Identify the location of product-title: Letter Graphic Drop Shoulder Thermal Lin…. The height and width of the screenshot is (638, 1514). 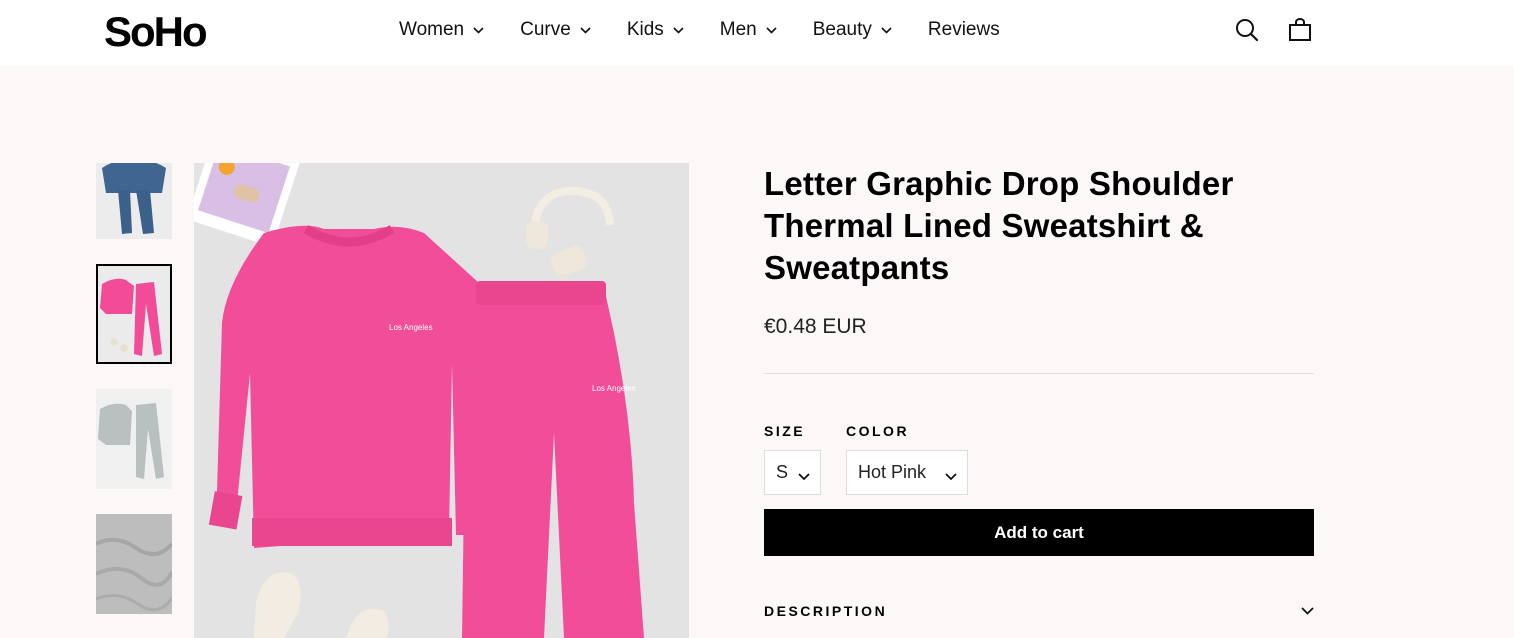
(999, 225).